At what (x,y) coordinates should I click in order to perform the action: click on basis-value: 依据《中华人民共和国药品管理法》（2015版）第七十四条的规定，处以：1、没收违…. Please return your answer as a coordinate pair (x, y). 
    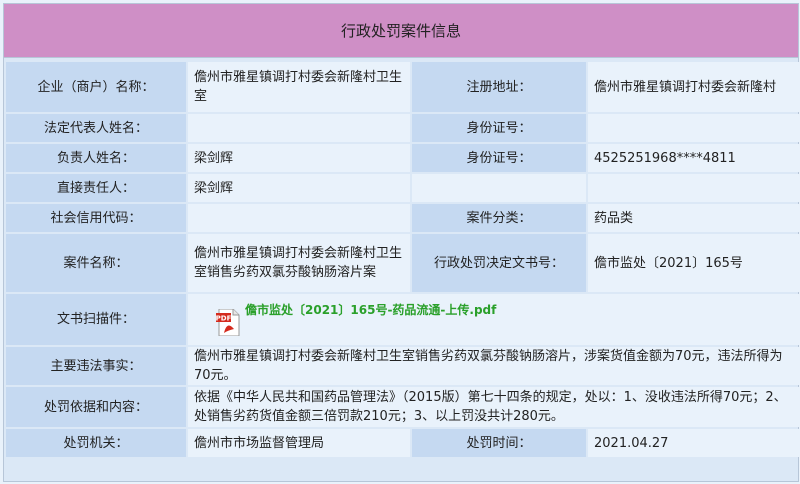
    Looking at the image, I should click on (494, 407).